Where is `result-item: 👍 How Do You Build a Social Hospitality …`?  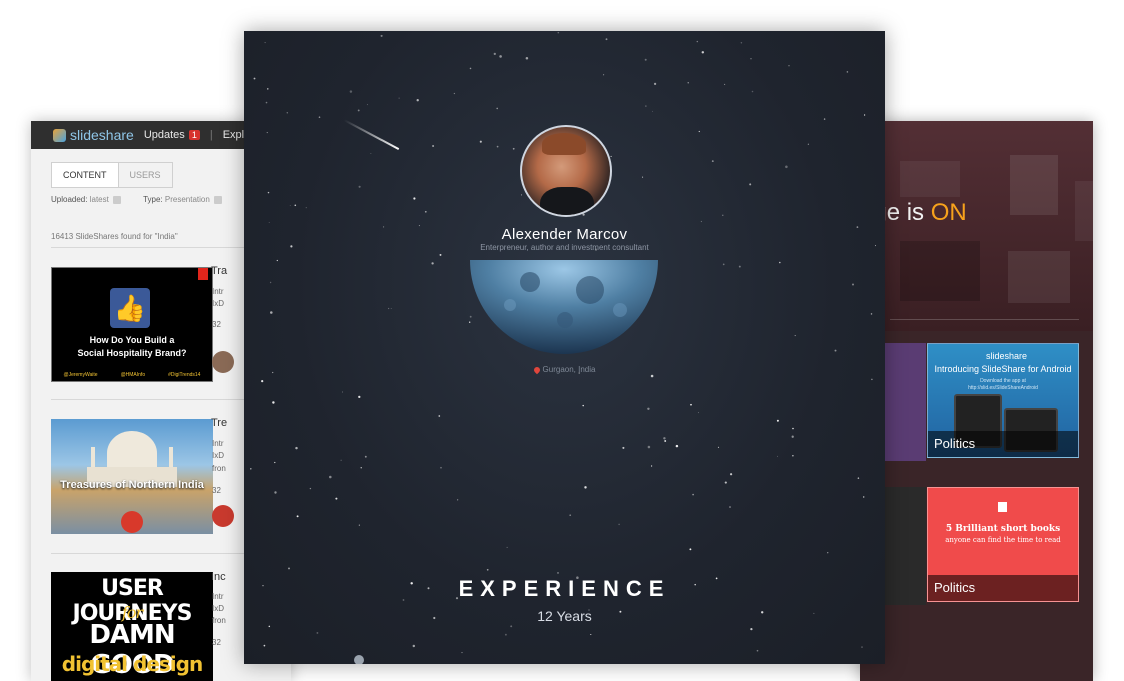
result-item: 👍 How Do You Build a Social Hospitality … is located at coordinates (132, 324).